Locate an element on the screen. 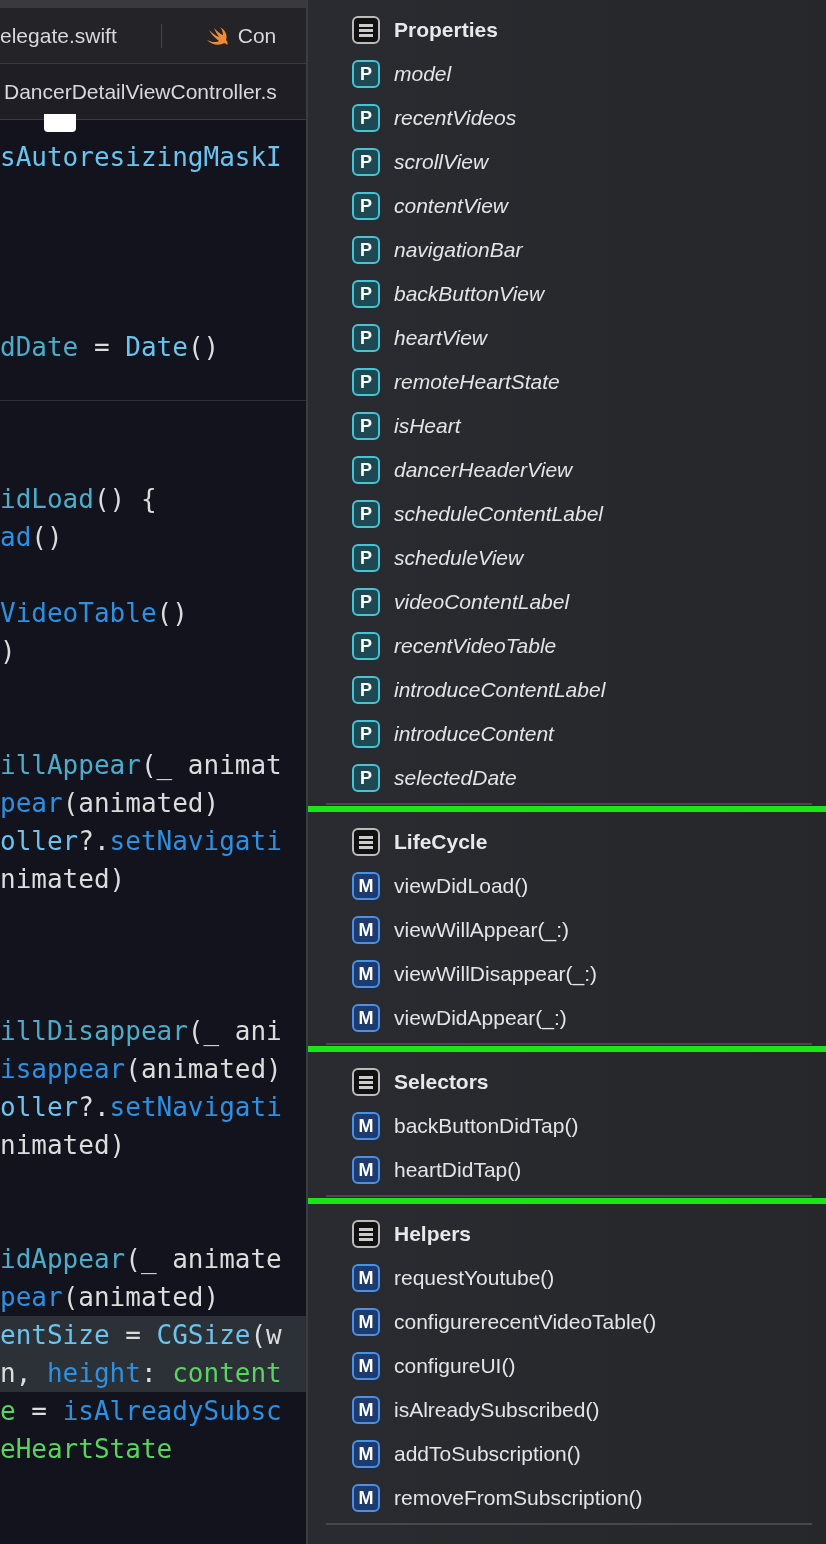 Image resolution: width=826 pixels, height=1544 pixels. code-line: dDate = Date() is located at coordinates (110, 347).